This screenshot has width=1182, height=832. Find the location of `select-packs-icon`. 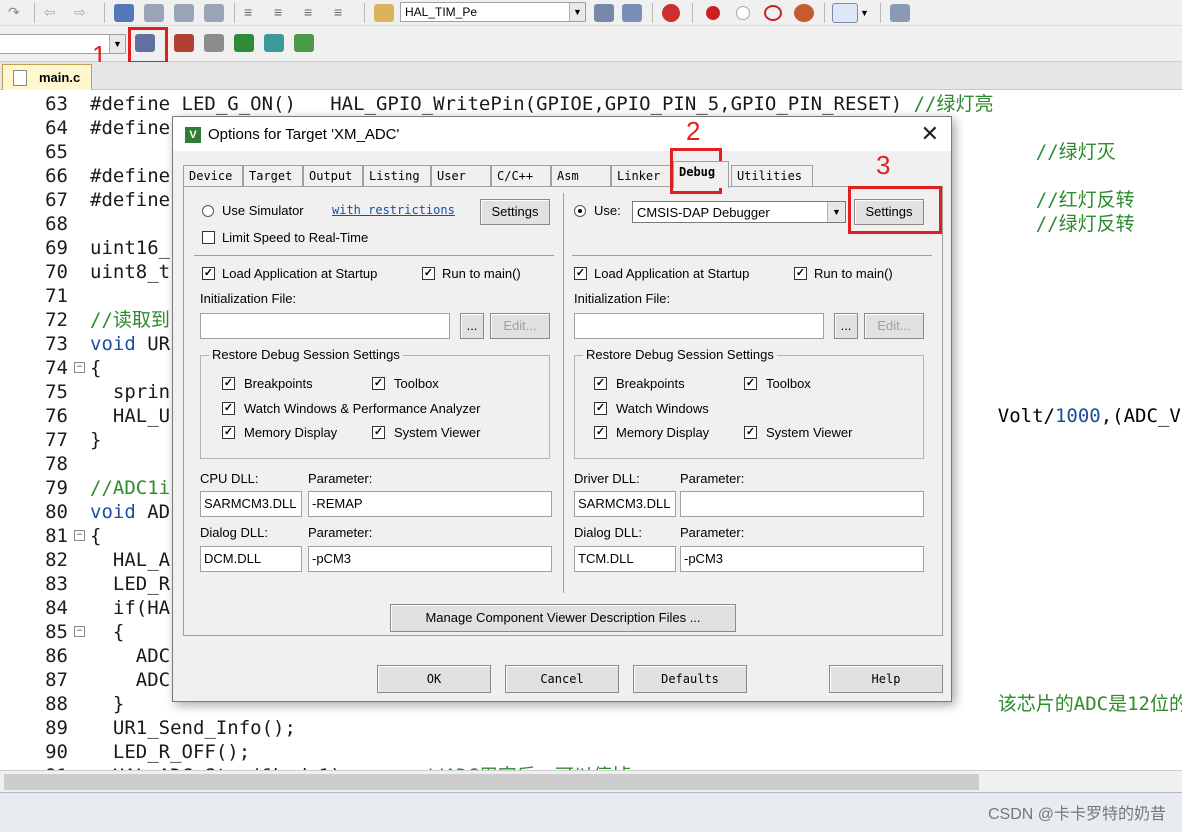

select-packs-icon is located at coordinates (214, 43).